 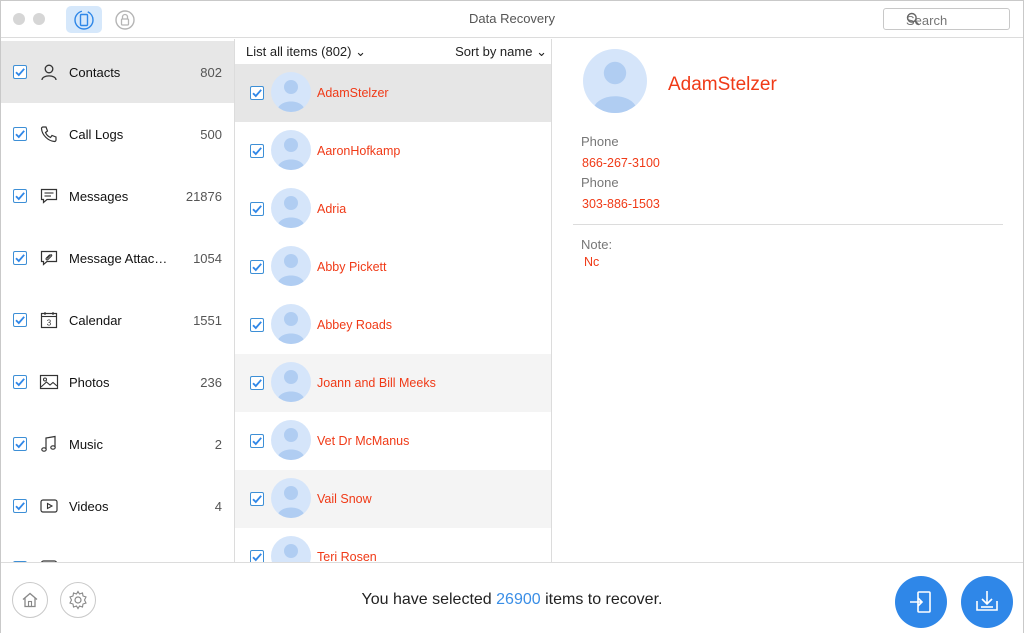 What do you see at coordinates (913, 19) in the screenshot?
I see `search-icon` at bounding box center [913, 19].